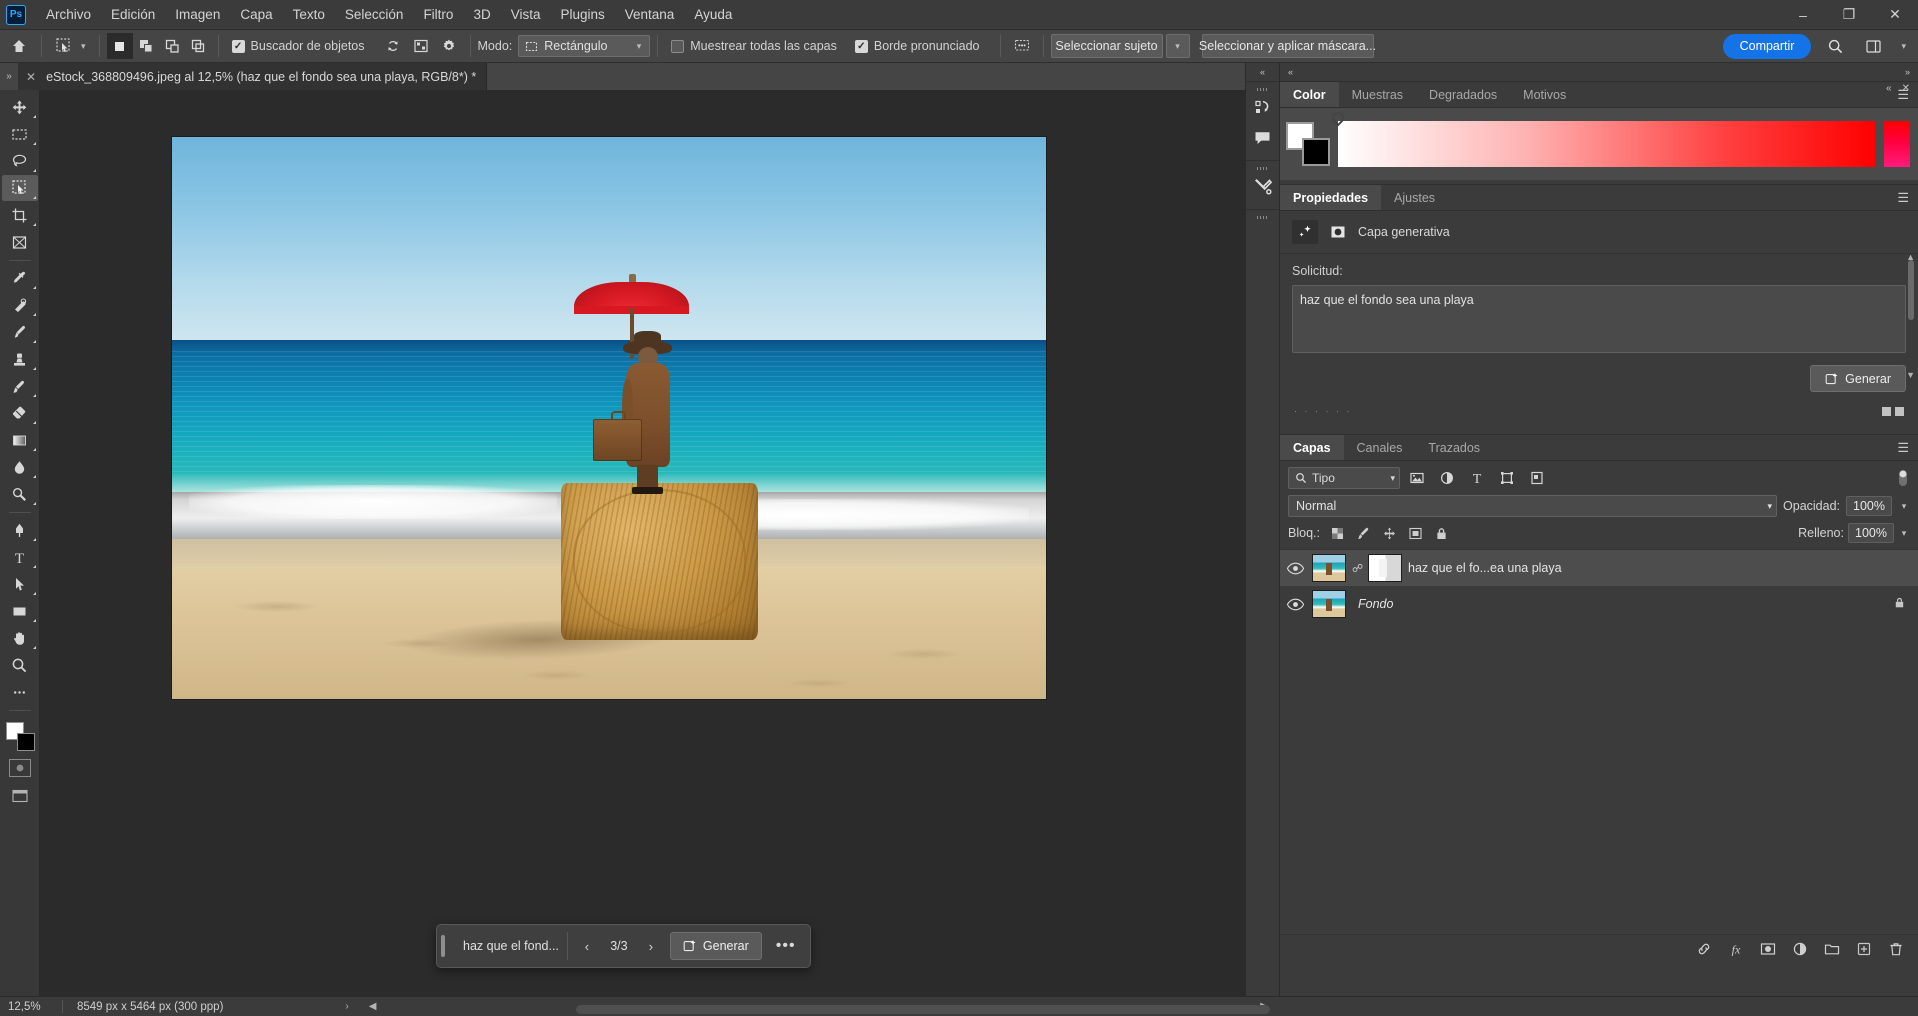 The height and width of the screenshot is (1016, 1918). Describe the element at coordinates (1477, 478) in the screenshot. I see `filter-type-layers-icon: T` at that location.